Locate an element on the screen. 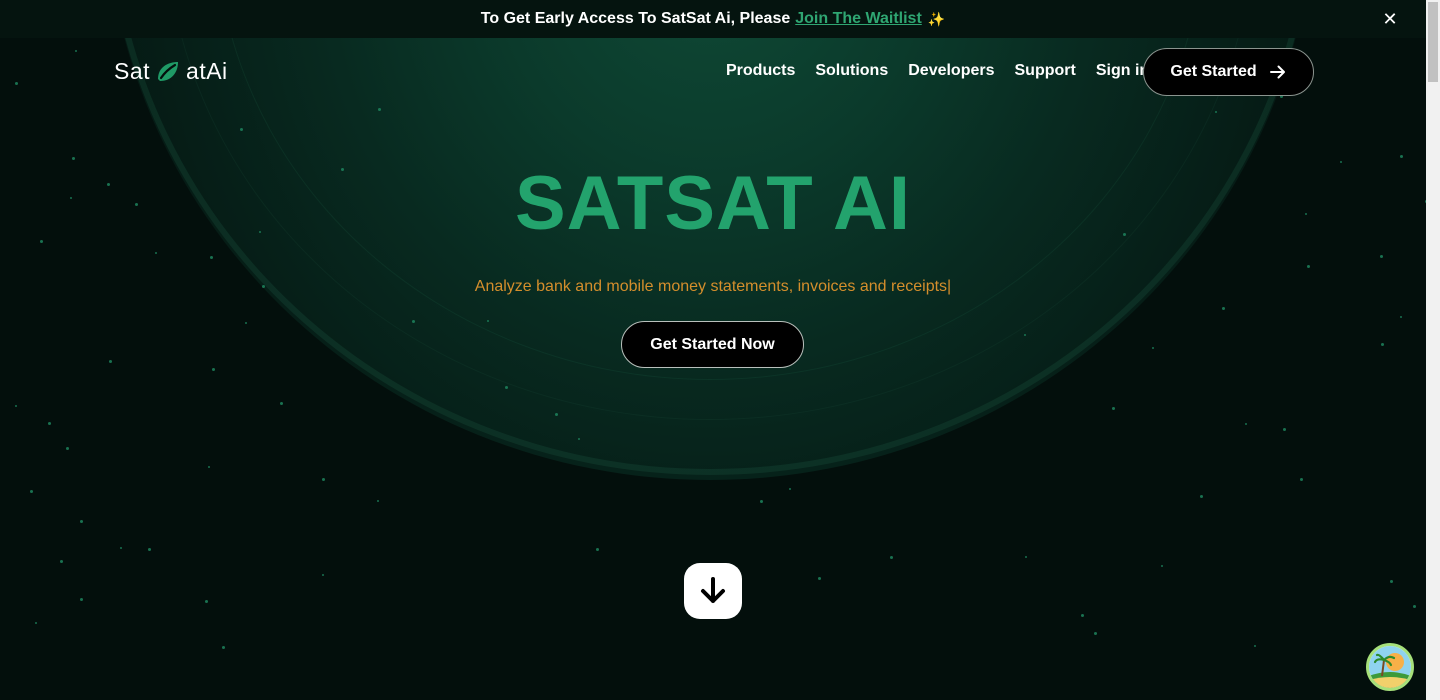 This screenshot has height=700, width=1440. nav-item-solutions: Solutions is located at coordinates (851, 71).